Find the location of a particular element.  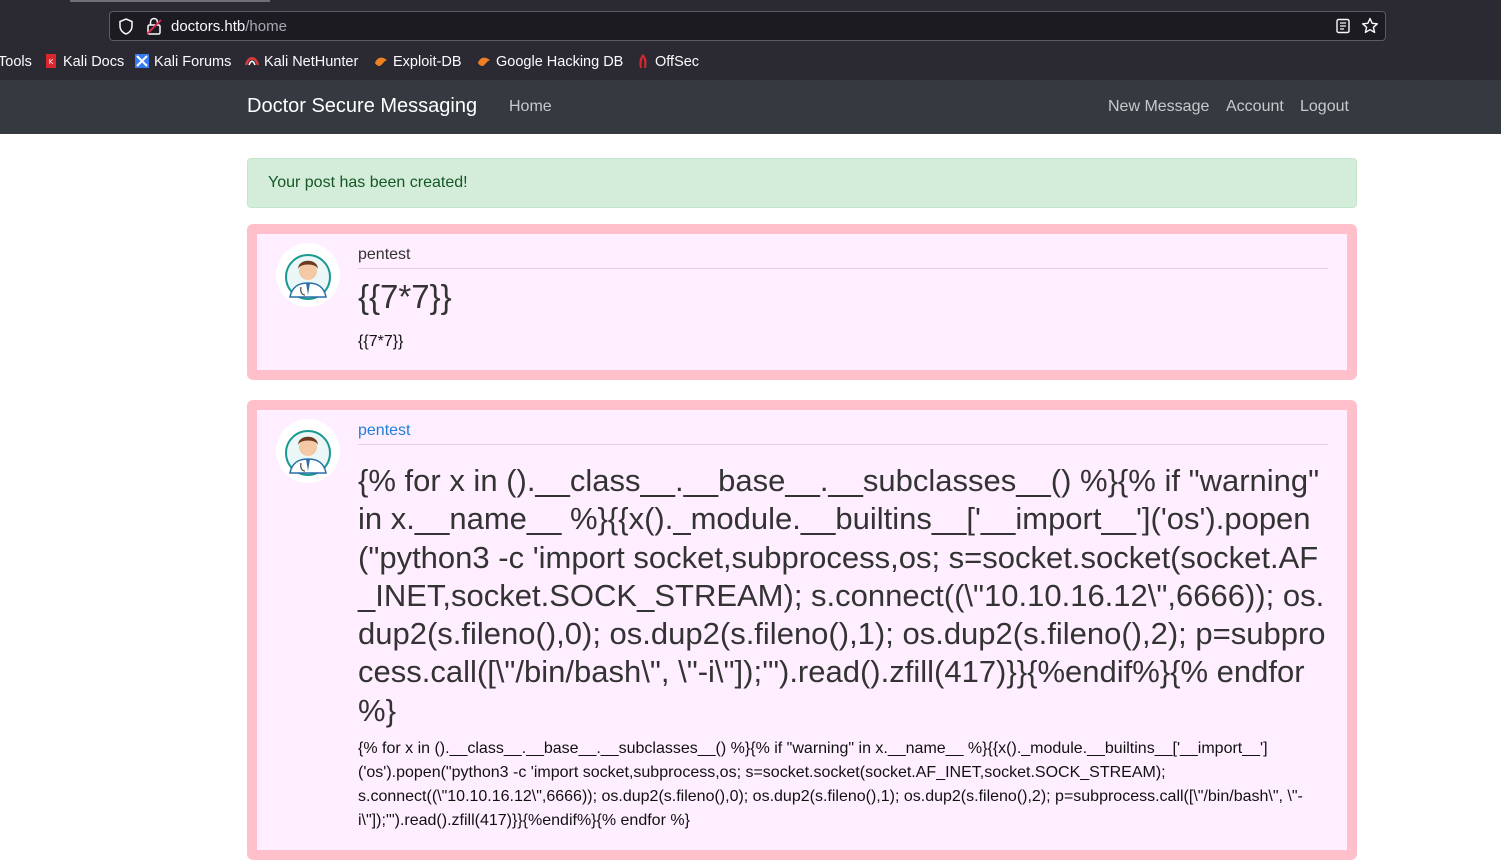

offsec-icon is located at coordinates (643, 61).